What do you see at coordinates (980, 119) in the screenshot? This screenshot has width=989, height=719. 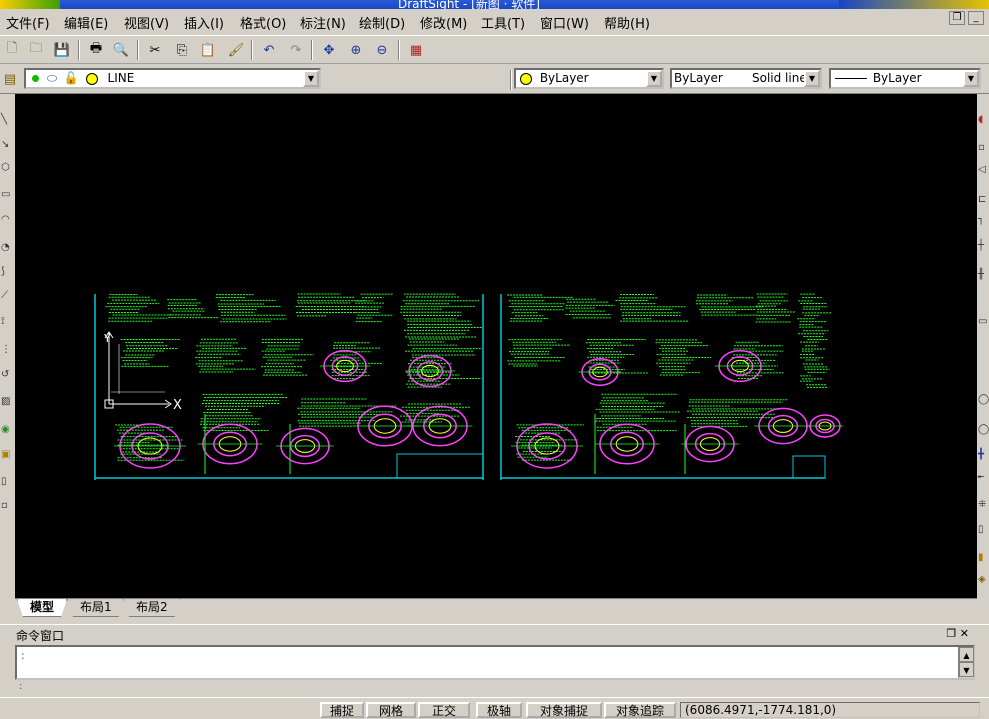 I see `erase-icon: ◖` at bounding box center [980, 119].